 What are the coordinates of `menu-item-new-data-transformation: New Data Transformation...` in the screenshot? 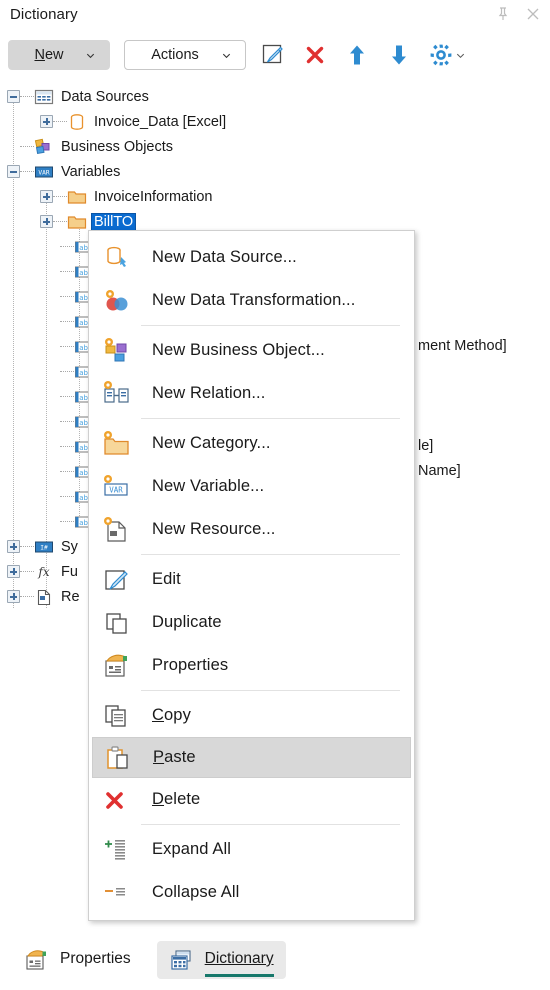 It's located at (251, 300).